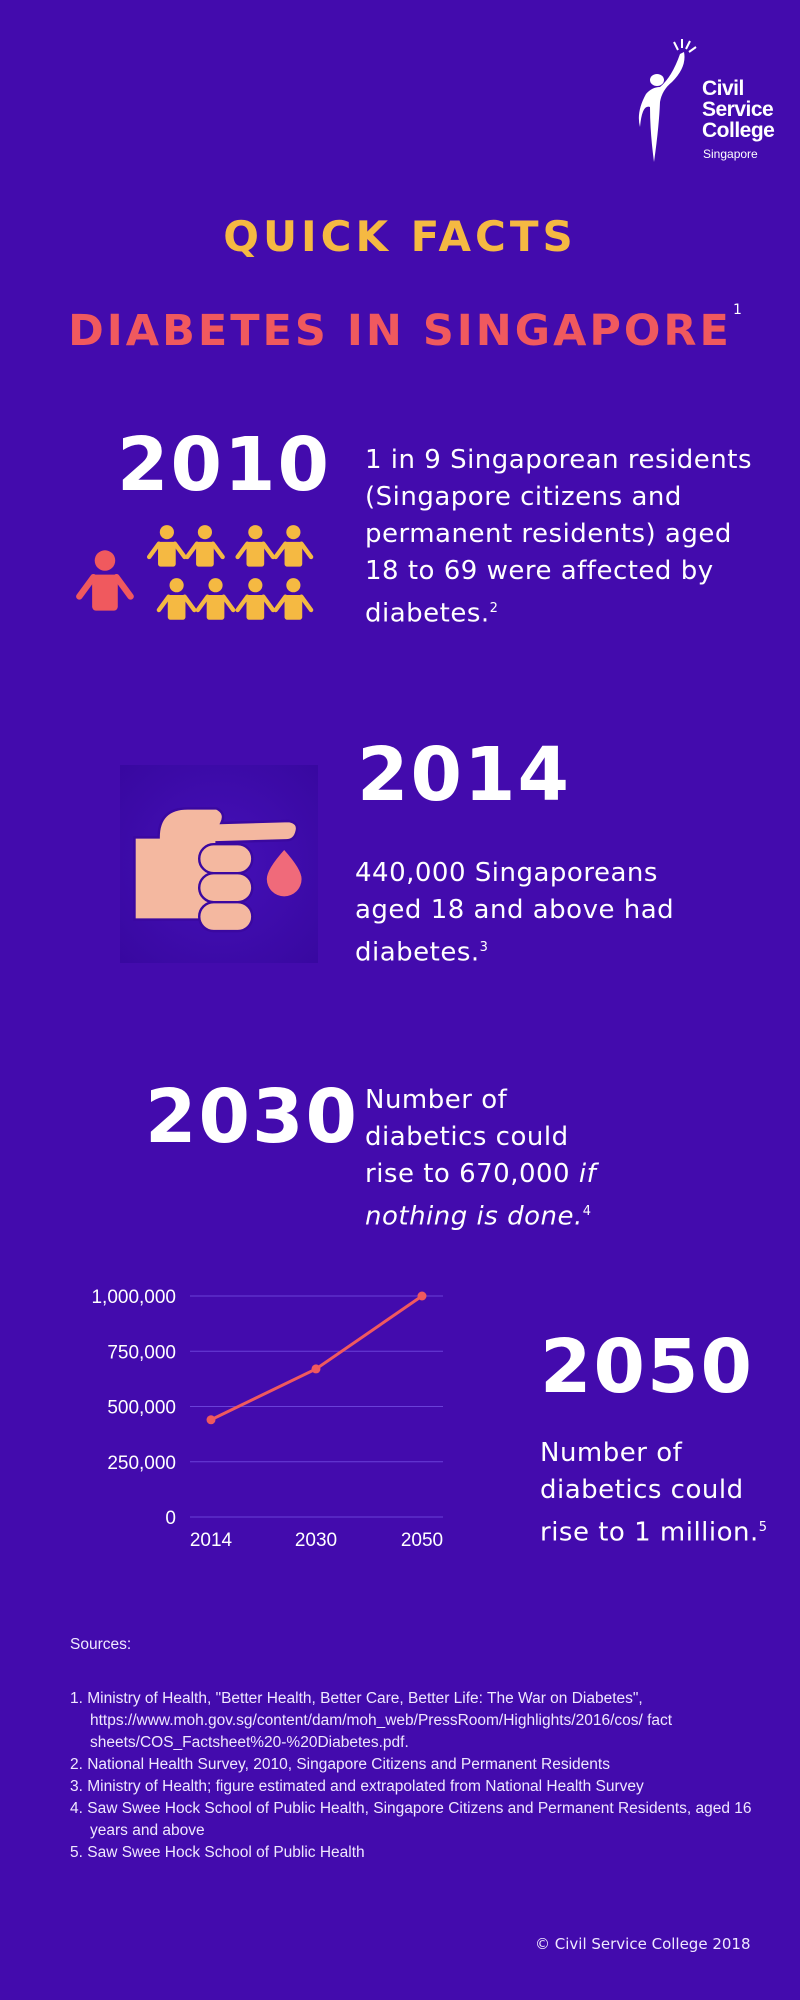 This screenshot has height=2000, width=800. What do you see at coordinates (217, 1852) in the screenshot?
I see `source-item: 5. Saw Swee Hock School of Public Health` at bounding box center [217, 1852].